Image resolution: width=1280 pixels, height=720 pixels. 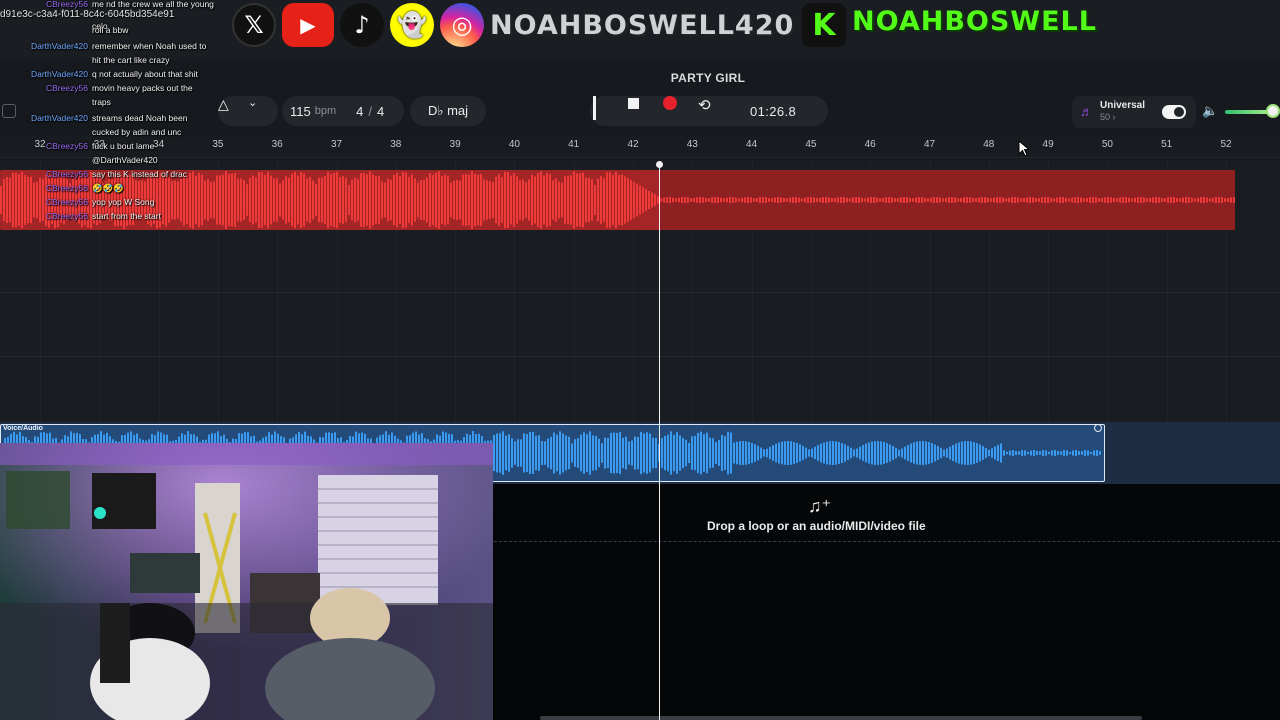 What do you see at coordinates (1134, 112) in the screenshot?
I see `universal-preset: ♬ Universal 50 ›` at bounding box center [1134, 112].